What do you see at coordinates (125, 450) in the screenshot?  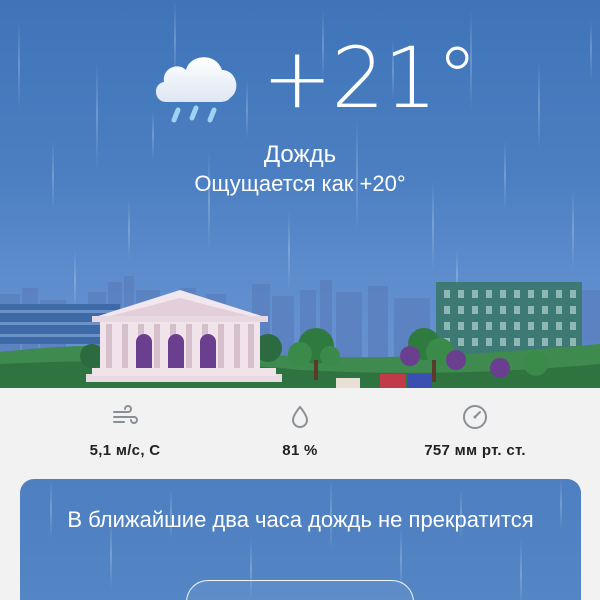 I see `wind-value: 5,1 м/с, С` at bounding box center [125, 450].